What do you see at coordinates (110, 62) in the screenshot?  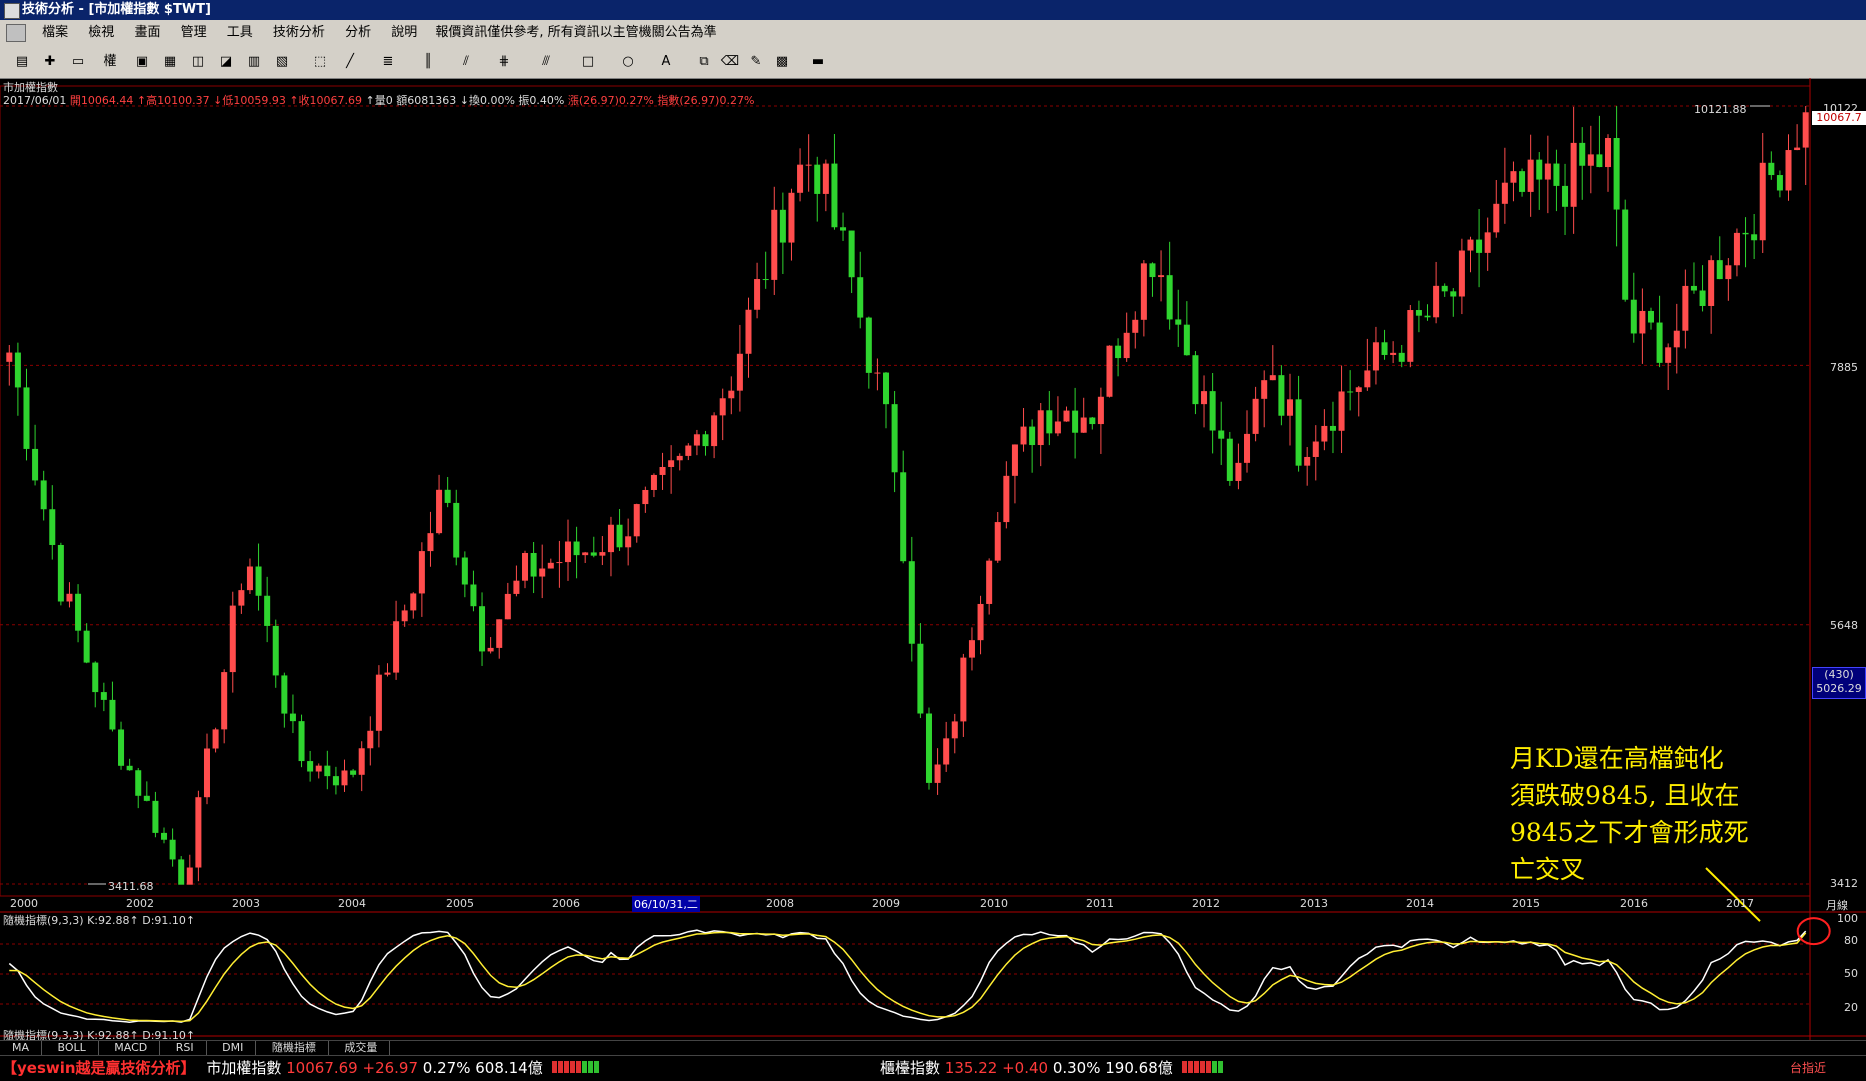 I see `weight-icon: 權` at bounding box center [110, 62].